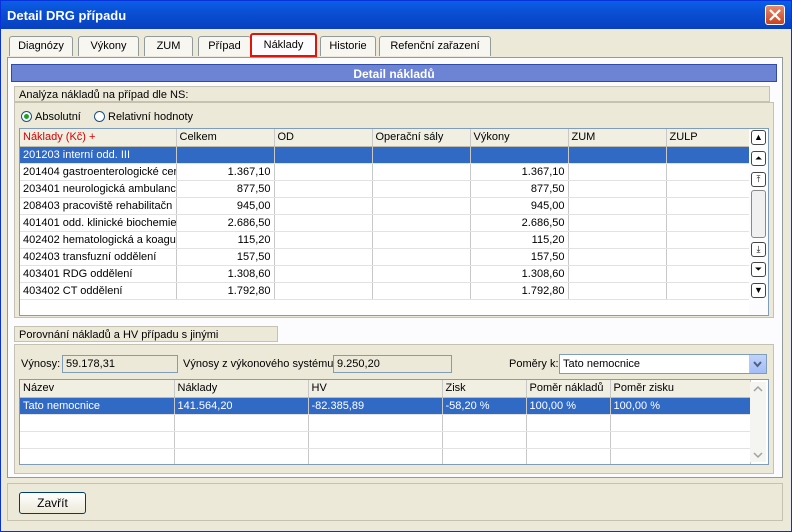 The image size is (792, 532). What do you see at coordinates (224, 46) in the screenshot?
I see `tab-pripad: Případ` at bounding box center [224, 46].